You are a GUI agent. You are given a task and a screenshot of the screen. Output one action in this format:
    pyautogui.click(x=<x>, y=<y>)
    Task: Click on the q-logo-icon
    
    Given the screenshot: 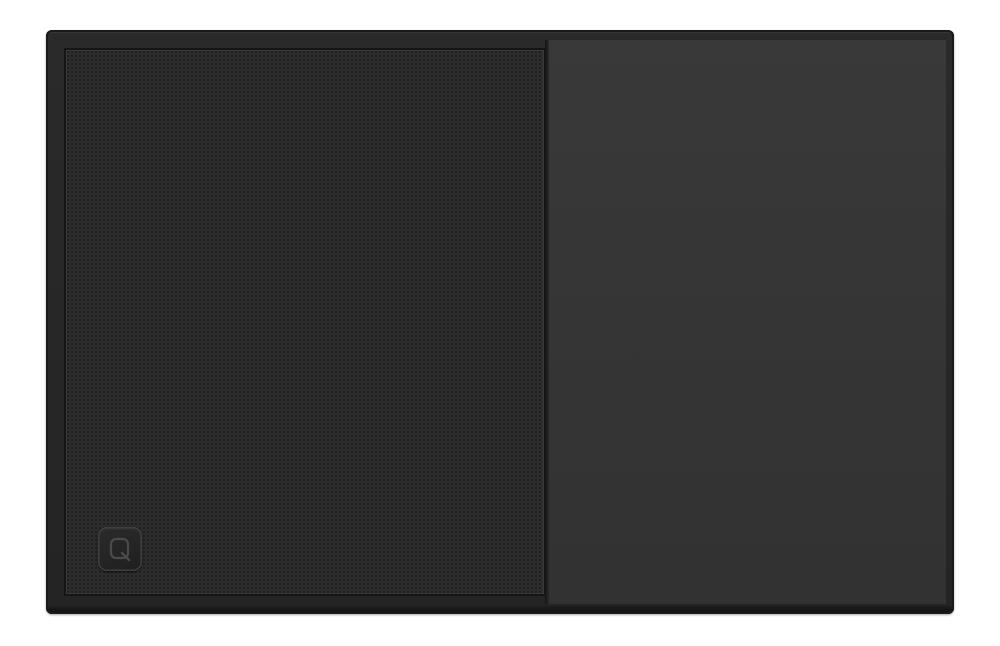 What is the action you would take?
    pyautogui.click(x=120, y=549)
    